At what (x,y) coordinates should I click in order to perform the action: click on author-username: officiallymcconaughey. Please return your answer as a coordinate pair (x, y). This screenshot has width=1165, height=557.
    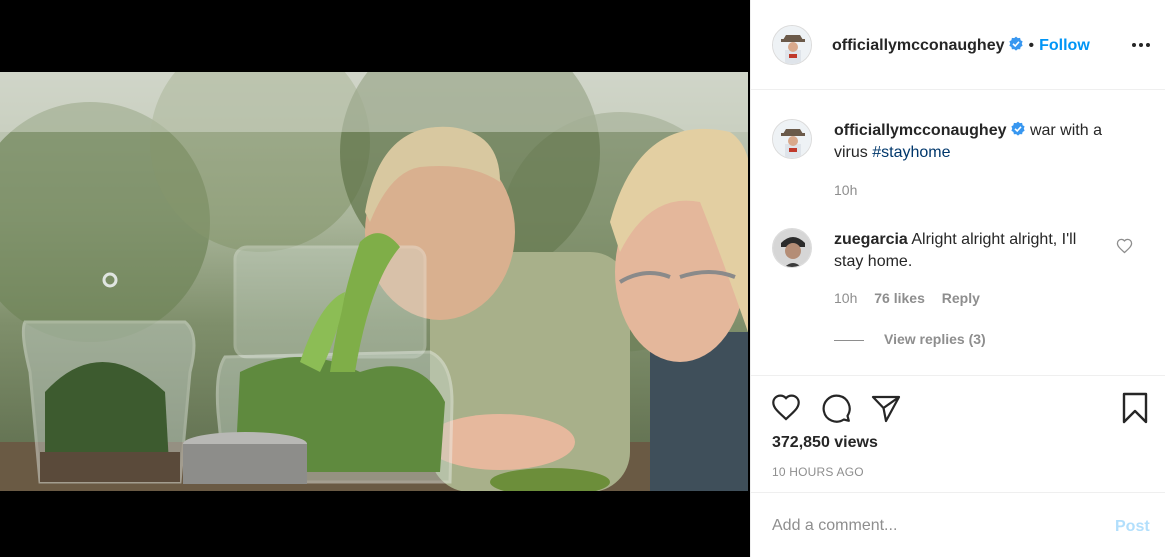
    Looking at the image, I should click on (918, 45).